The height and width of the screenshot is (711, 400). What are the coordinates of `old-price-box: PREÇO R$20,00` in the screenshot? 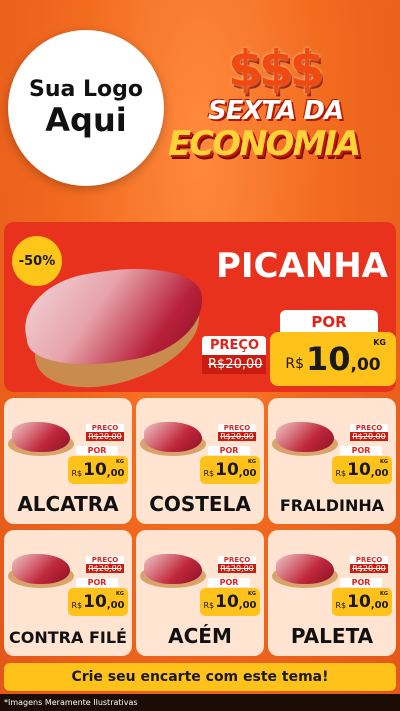 It's located at (234, 355).